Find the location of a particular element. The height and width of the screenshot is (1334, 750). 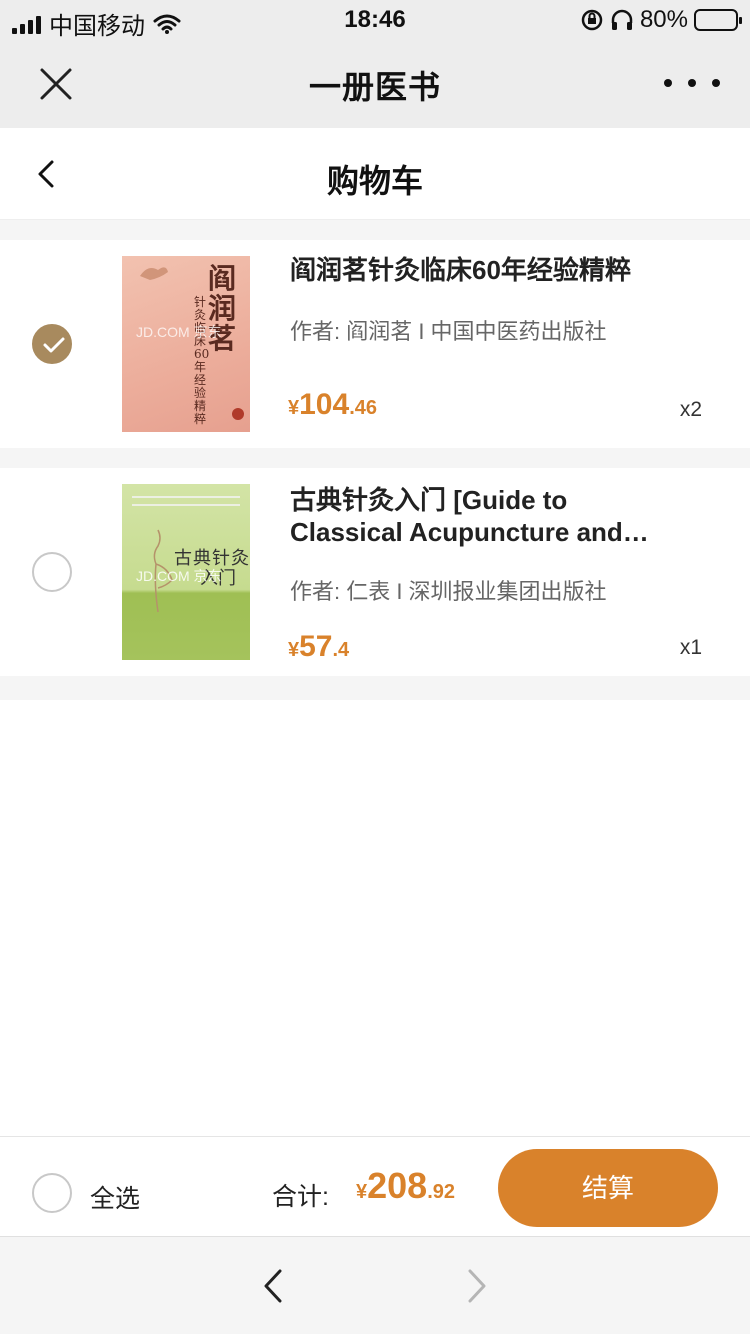

total-price: ¥208.92 is located at coordinates (405, 1186).